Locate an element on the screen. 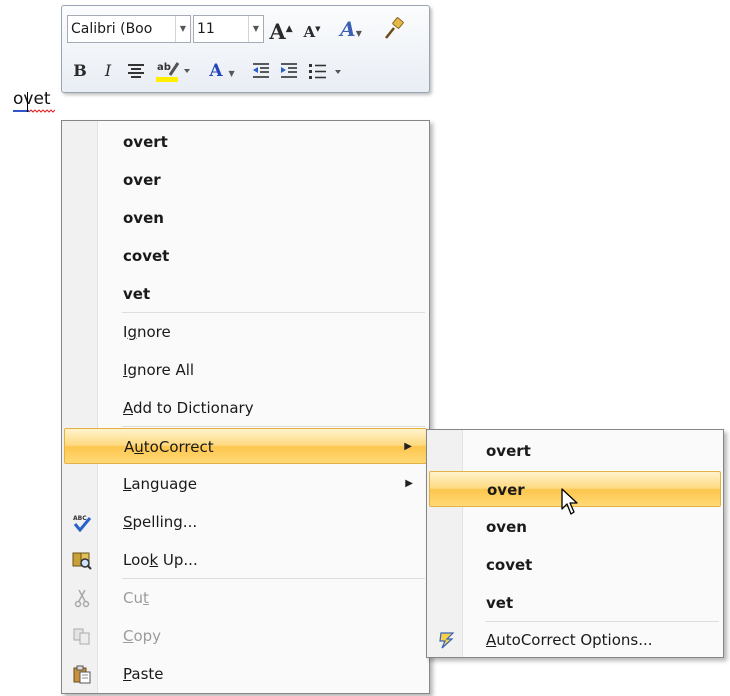 This screenshot has width=730, height=696. autocorrect-suggestion-label: over is located at coordinates (506, 490).